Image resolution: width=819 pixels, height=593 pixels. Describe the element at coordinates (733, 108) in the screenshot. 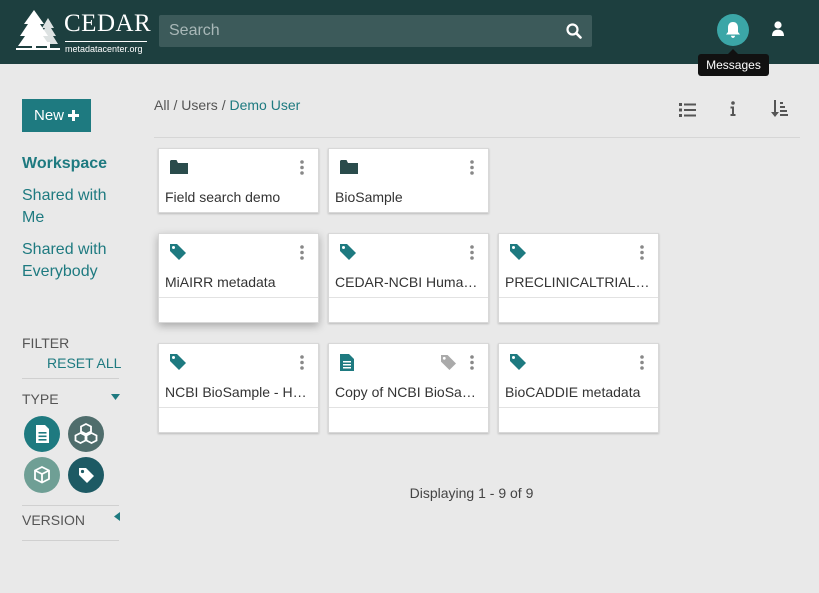

I see `info-icon` at that location.